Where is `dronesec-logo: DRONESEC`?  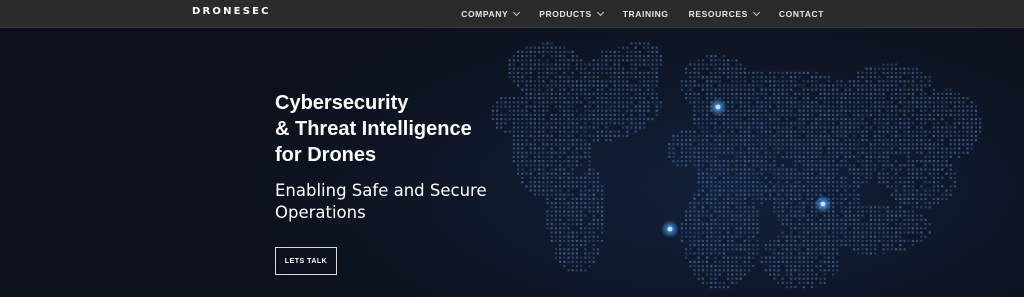
dronesec-logo: DRONESEC is located at coordinates (231, 11).